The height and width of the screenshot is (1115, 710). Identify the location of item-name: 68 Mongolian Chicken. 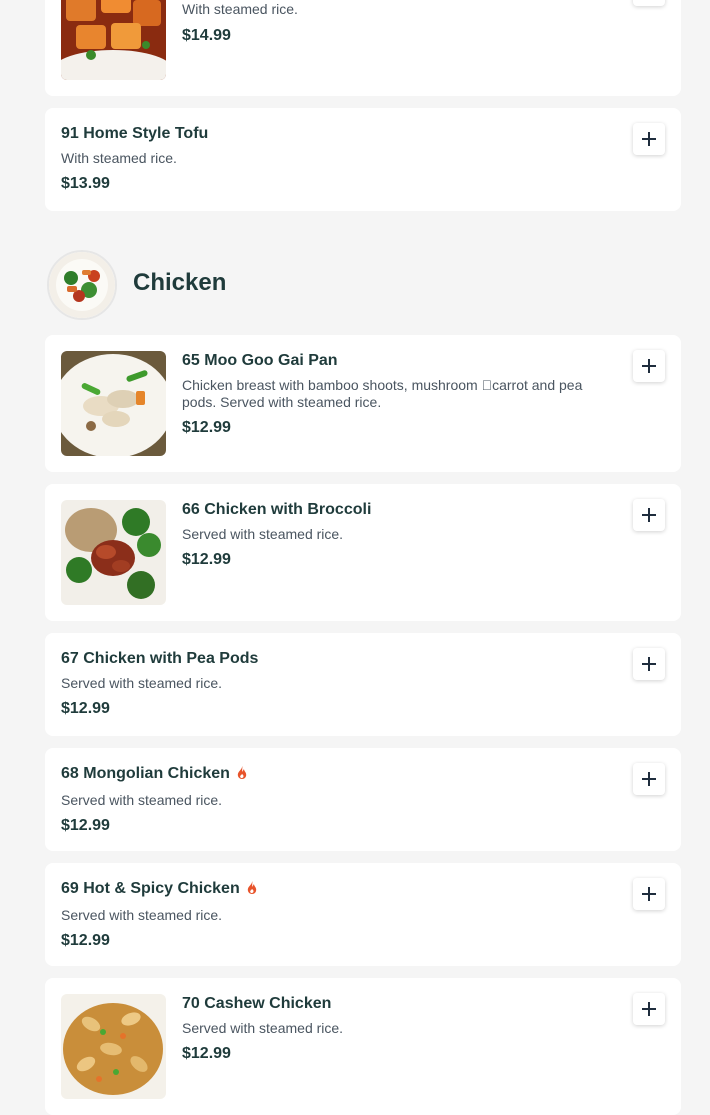
(145, 773).